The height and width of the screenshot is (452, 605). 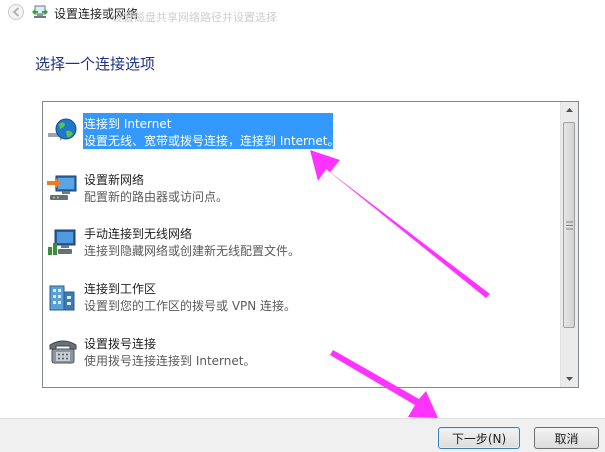 I want to click on option-manual-wireless: 手动连接到无线网络 连接到隐藏网络或创建新无线配置文件。, so click(x=302, y=238).